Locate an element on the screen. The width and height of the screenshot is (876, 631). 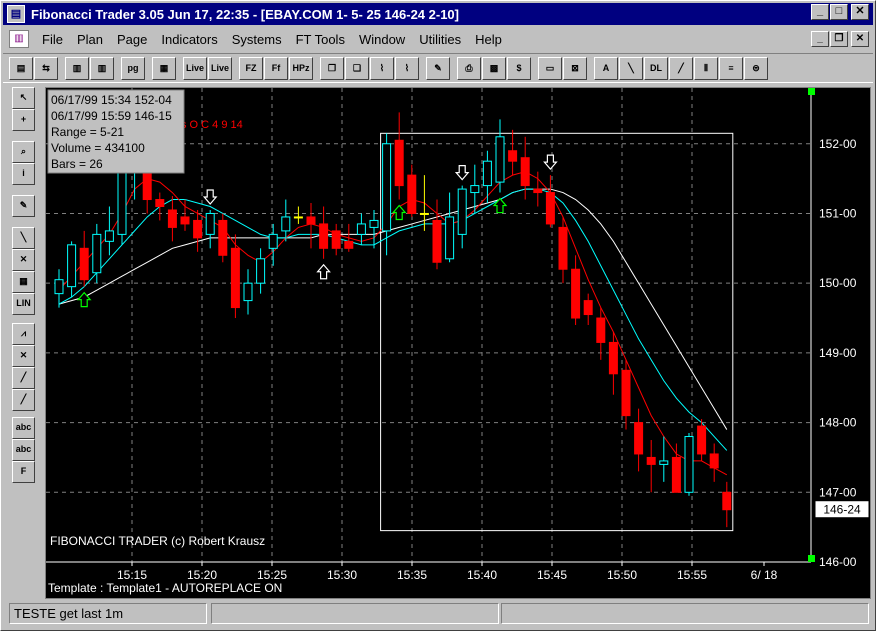
info-line-3: Range = 5-21 is located at coordinates (87, 132).